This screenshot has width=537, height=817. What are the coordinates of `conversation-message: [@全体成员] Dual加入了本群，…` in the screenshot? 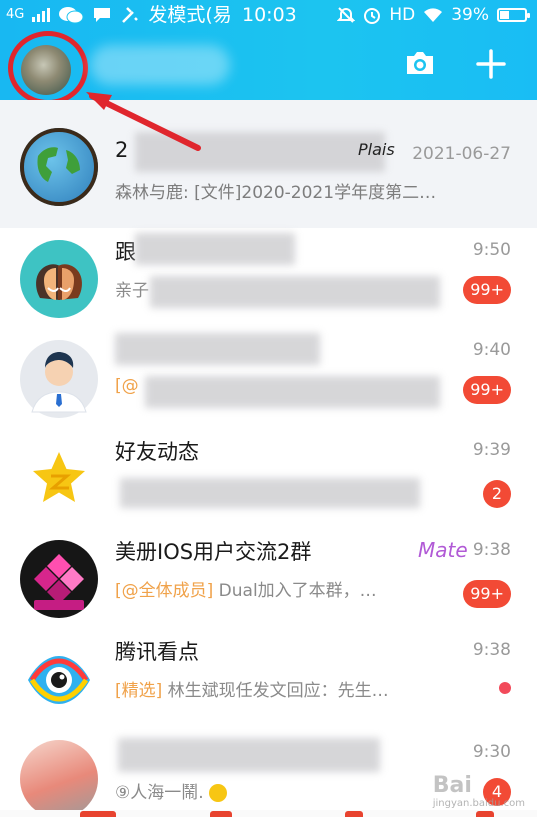 It's located at (282, 588).